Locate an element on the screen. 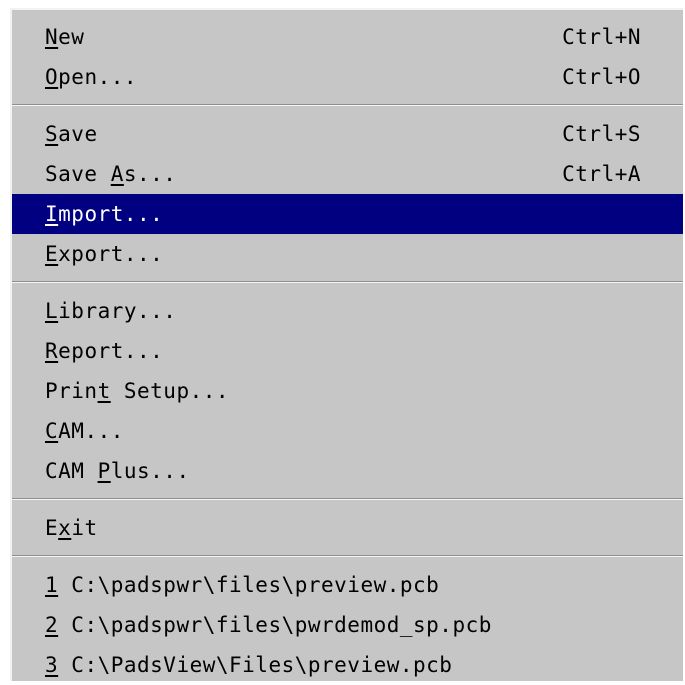 The height and width of the screenshot is (685, 685). recent-file-label: 1 C:\padspwr\files\preview.pcb is located at coordinates (242, 585).